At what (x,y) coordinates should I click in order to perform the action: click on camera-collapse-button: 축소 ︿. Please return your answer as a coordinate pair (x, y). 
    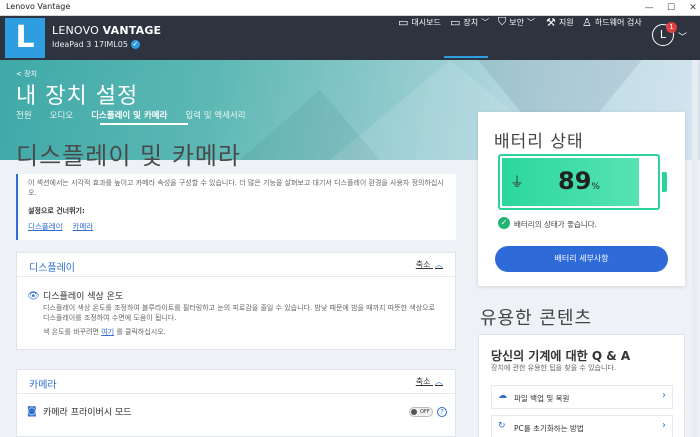
    Looking at the image, I should click on (429, 381).